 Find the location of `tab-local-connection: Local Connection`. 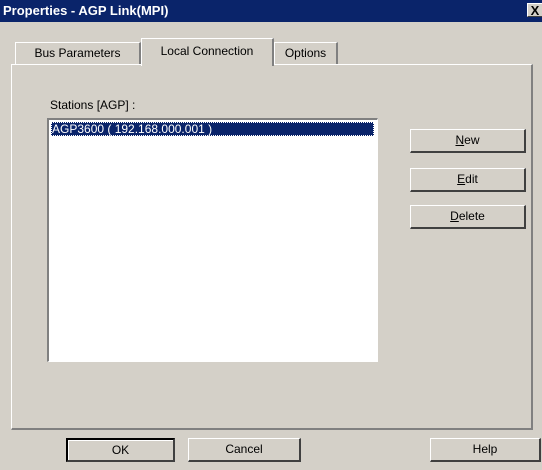

tab-local-connection: Local Connection is located at coordinates (207, 52).